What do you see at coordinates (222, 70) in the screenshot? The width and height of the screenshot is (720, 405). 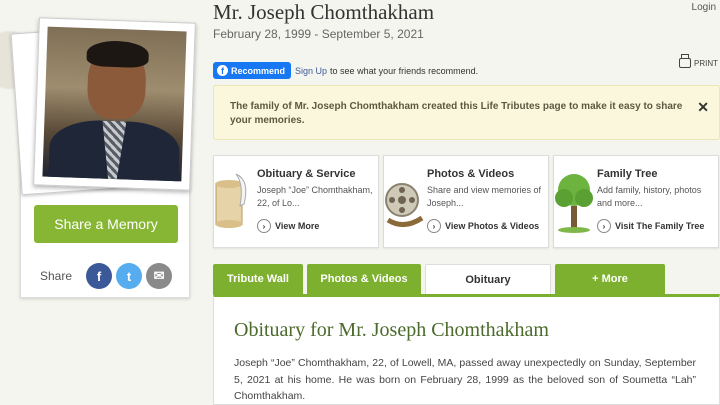 I see `facebook-icon: f` at bounding box center [222, 70].